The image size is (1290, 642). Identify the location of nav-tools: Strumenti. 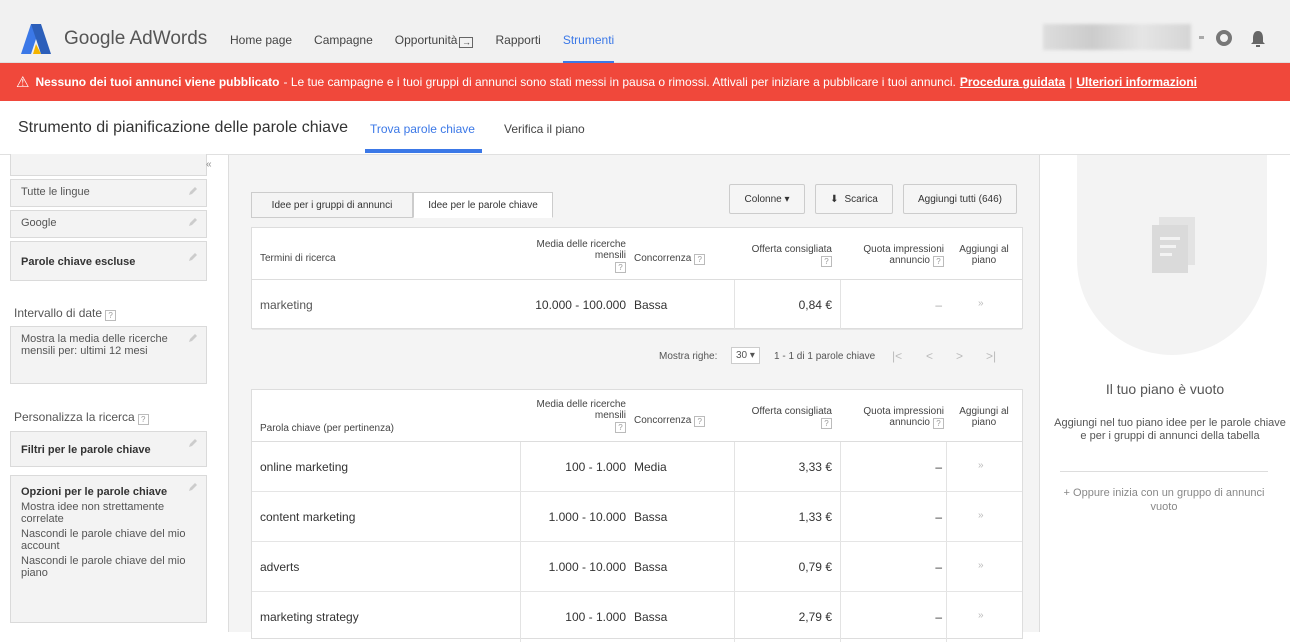
(588, 48).